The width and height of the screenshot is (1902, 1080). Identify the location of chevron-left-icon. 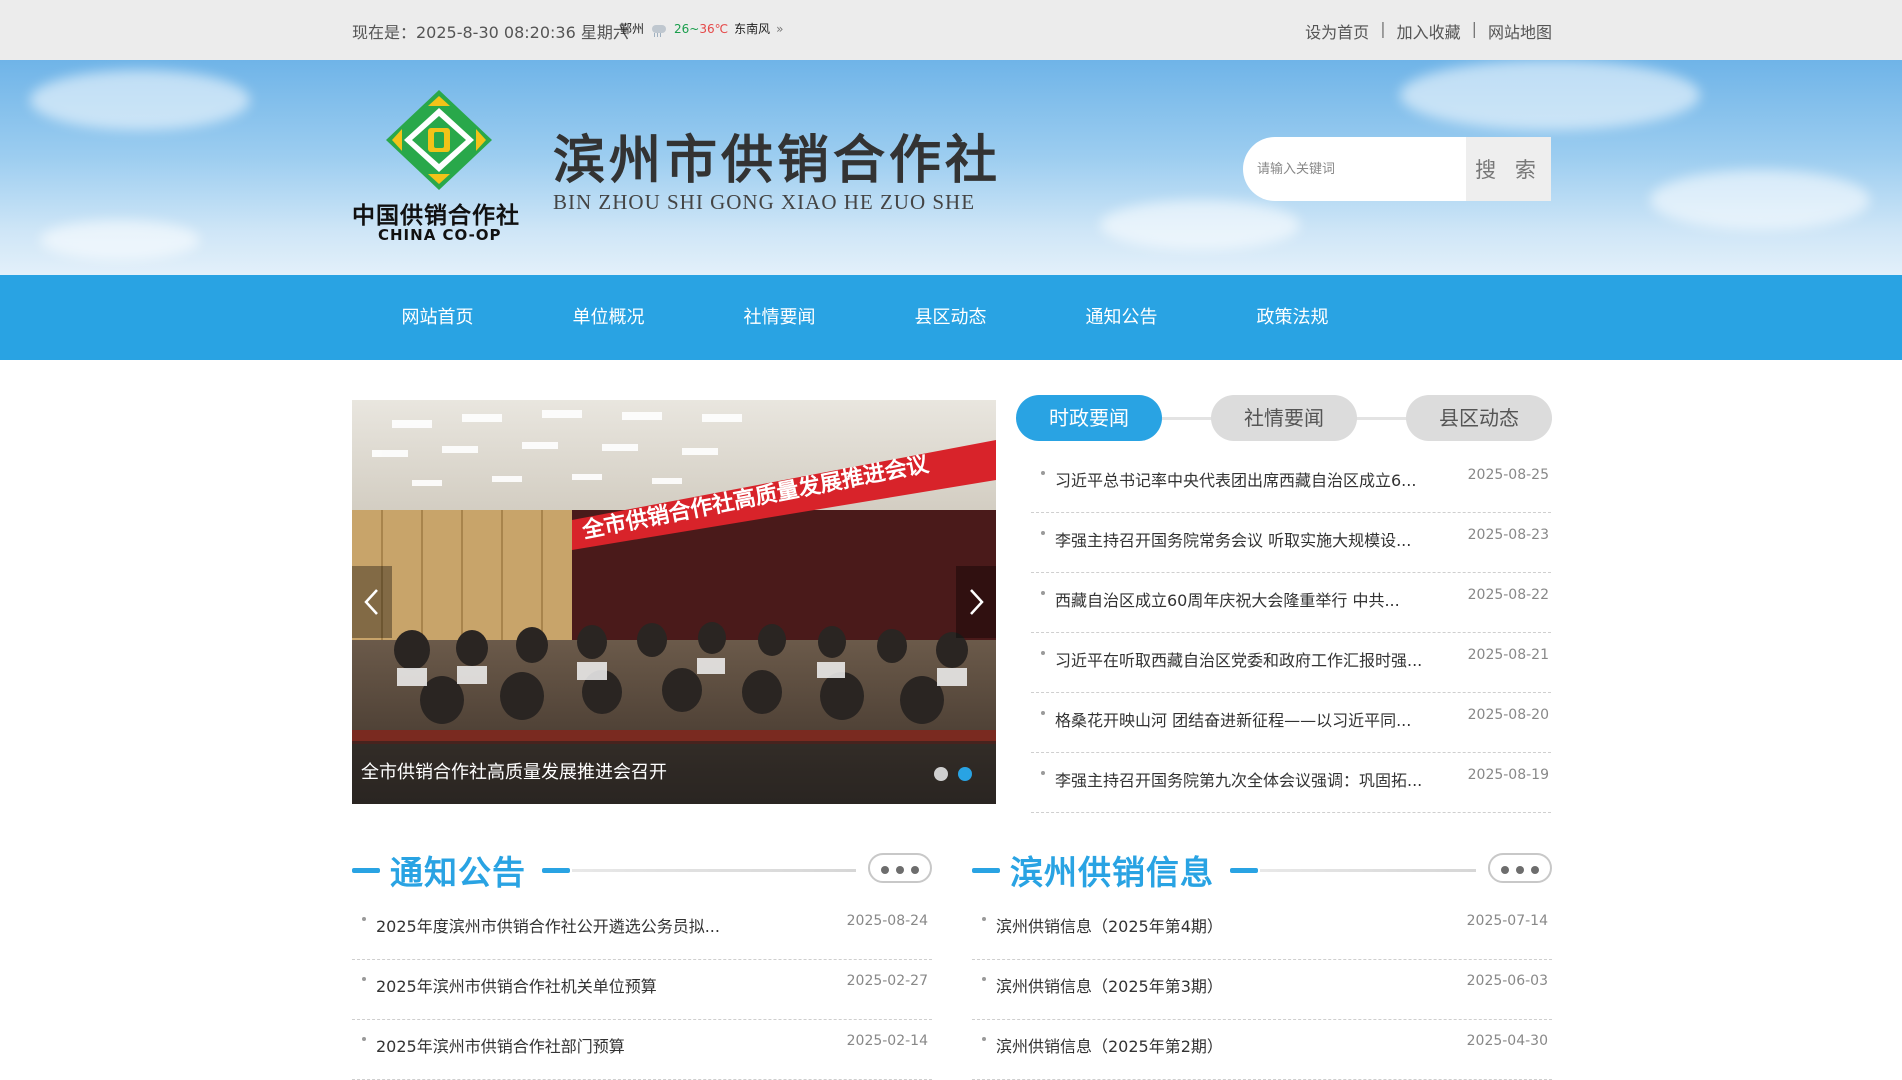
(371, 602).